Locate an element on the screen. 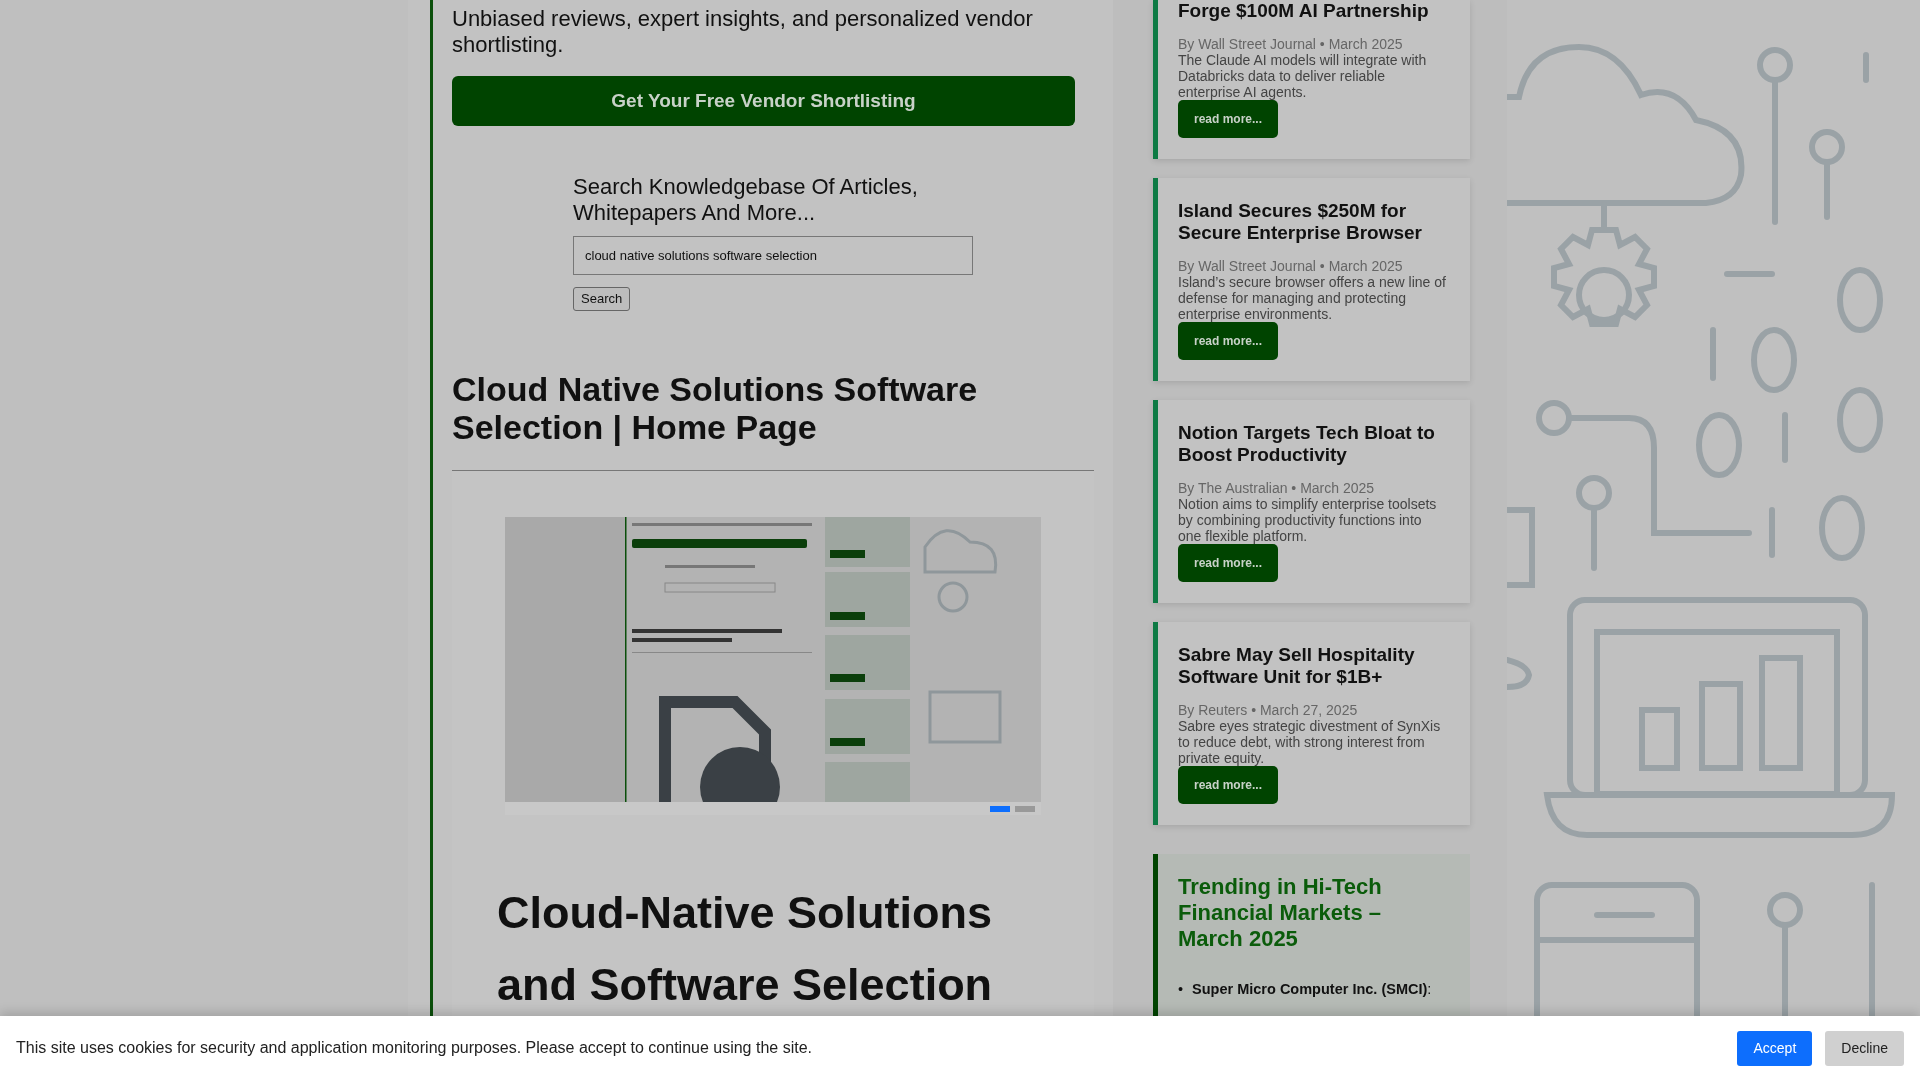 This screenshot has height=1080, width=1920. news-summary: Sabre eyes strategic divestment of SynXis to reduce debt, with strong interest from private equity. is located at coordinates (1310, 742).